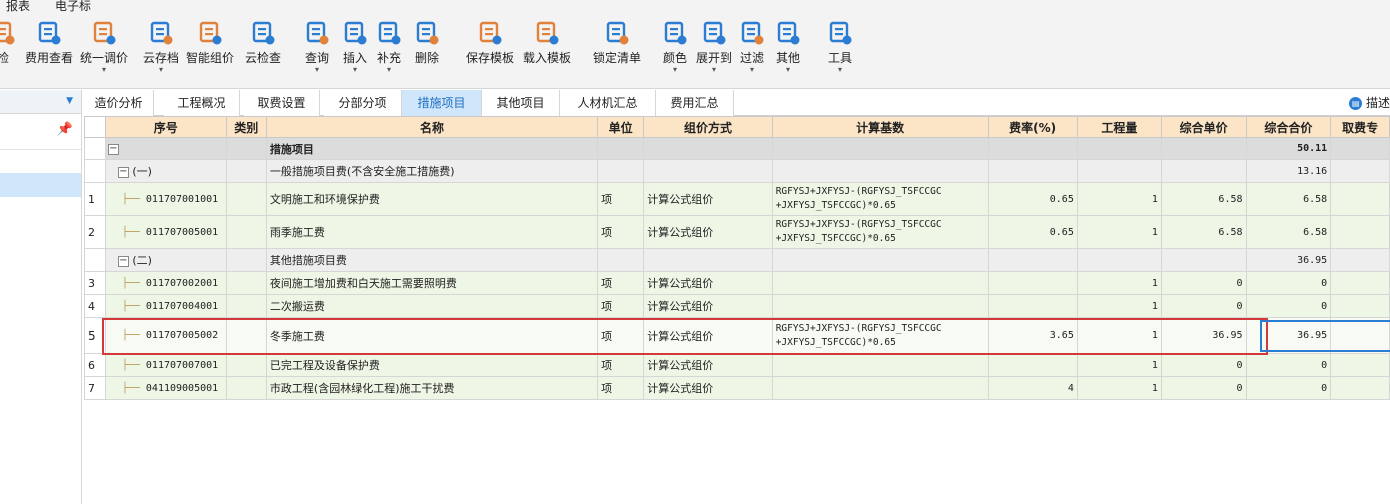  What do you see at coordinates (1288, 335) in the screenshot?
I see `total-cell: 36.95` at bounding box center [1288, 335].